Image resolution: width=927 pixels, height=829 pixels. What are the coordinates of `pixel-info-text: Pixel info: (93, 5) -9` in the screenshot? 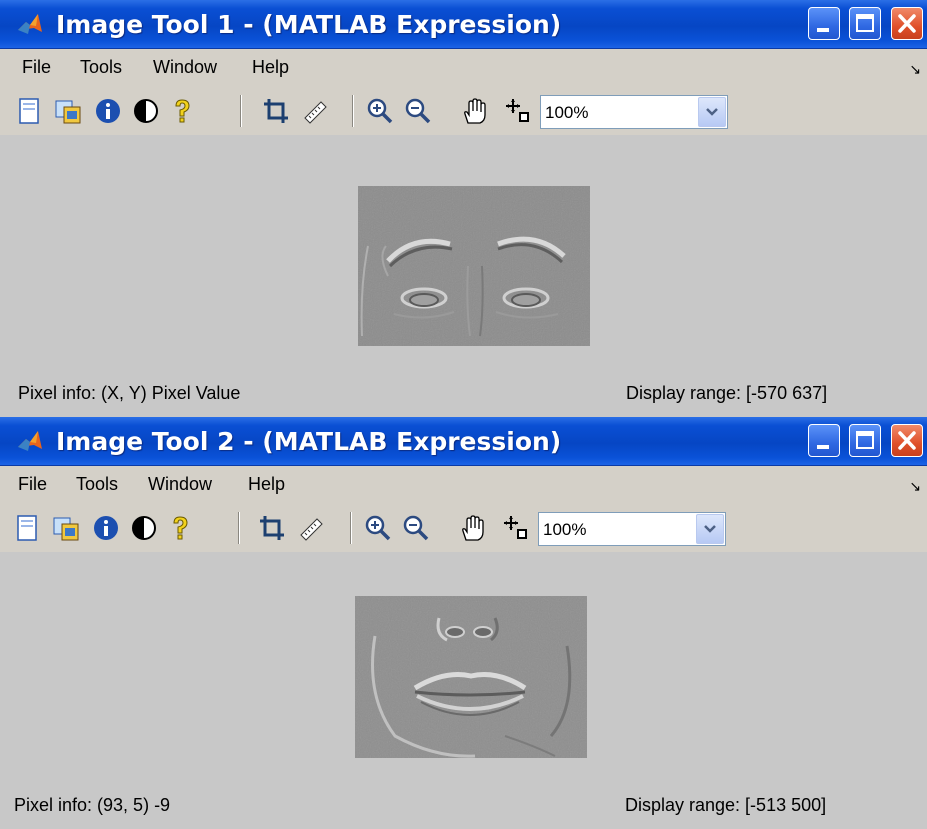 It's located at (92, 805).